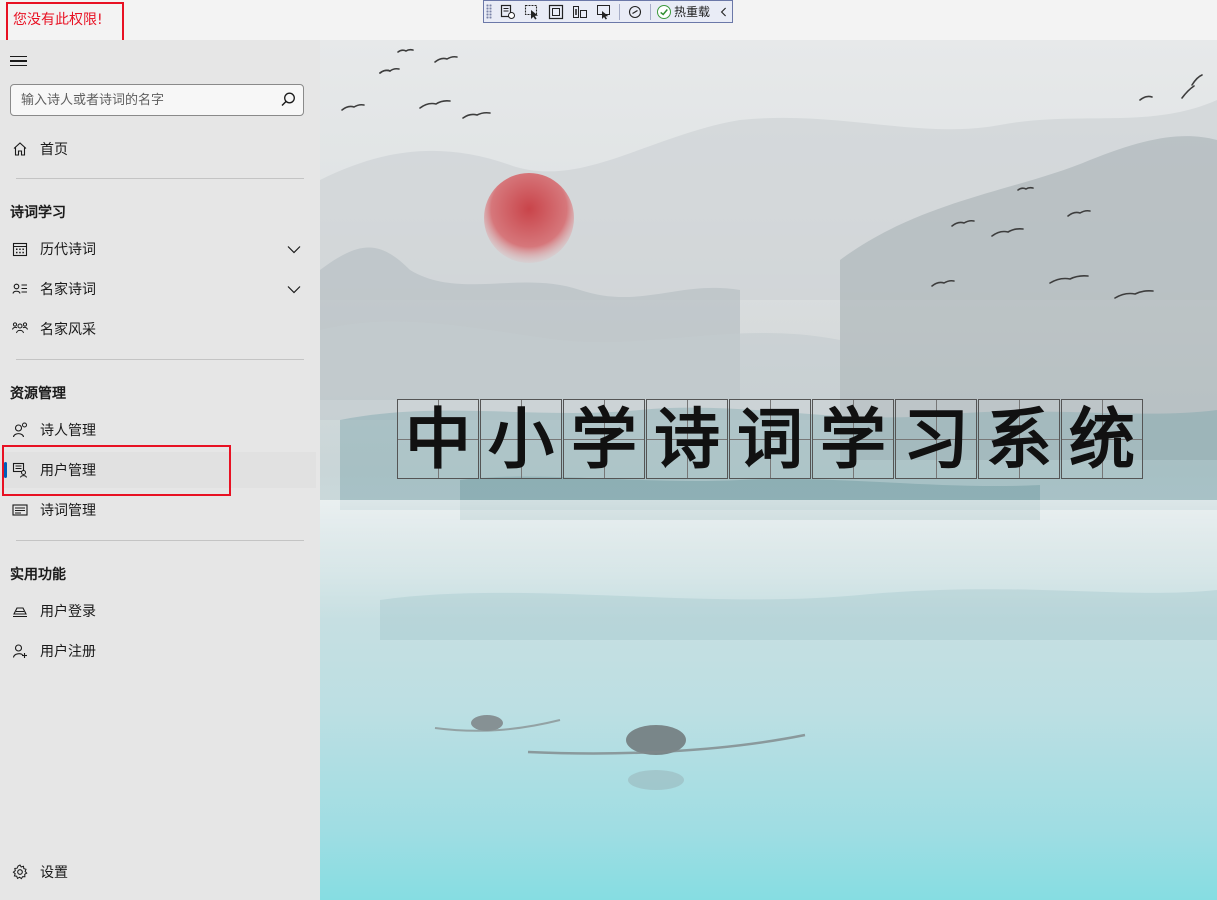  I want to click on hot-reload-button: 热重载, so click(683, 11).